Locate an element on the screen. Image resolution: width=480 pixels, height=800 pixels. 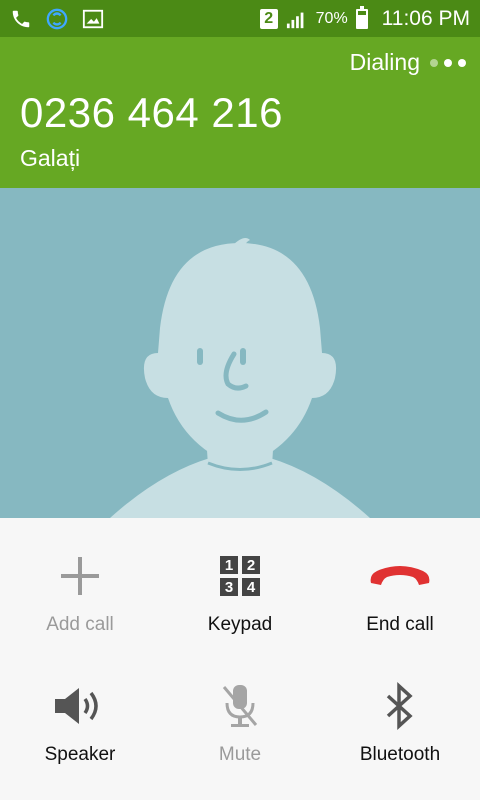
signal-icon is located at coordinates (297, 19).